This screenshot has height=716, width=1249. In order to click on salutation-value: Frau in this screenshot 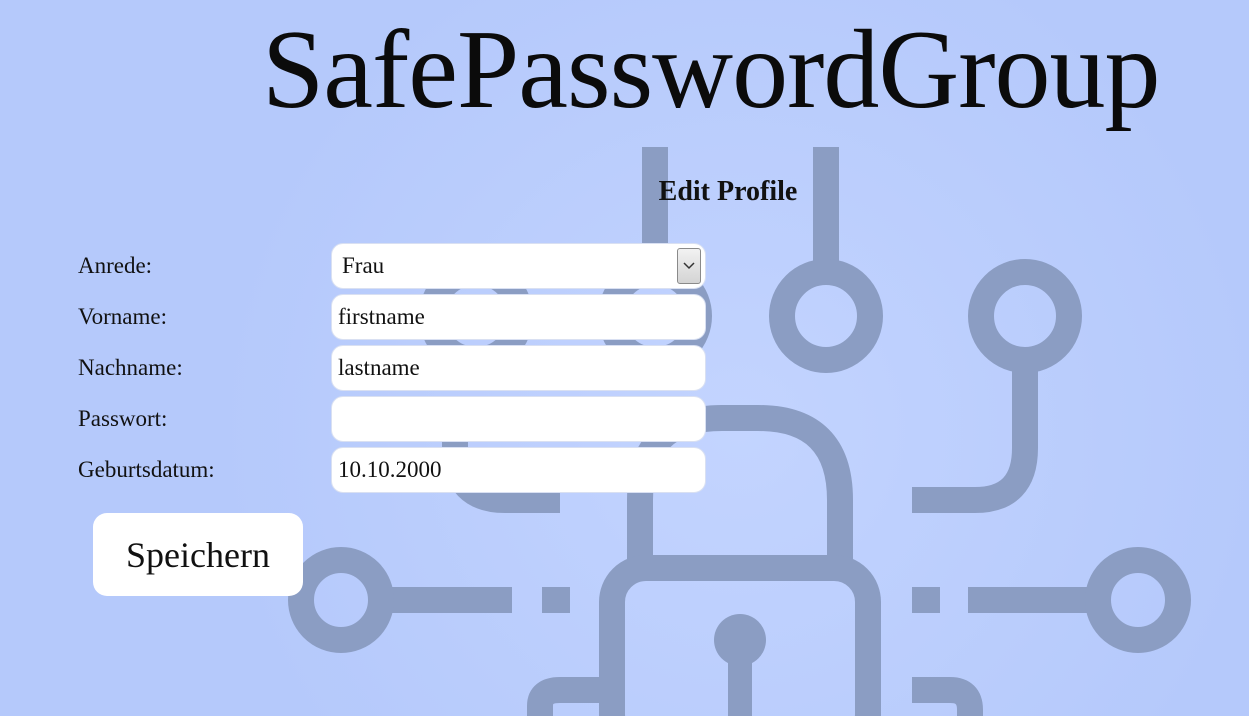, I will do `click(363, 265)`.